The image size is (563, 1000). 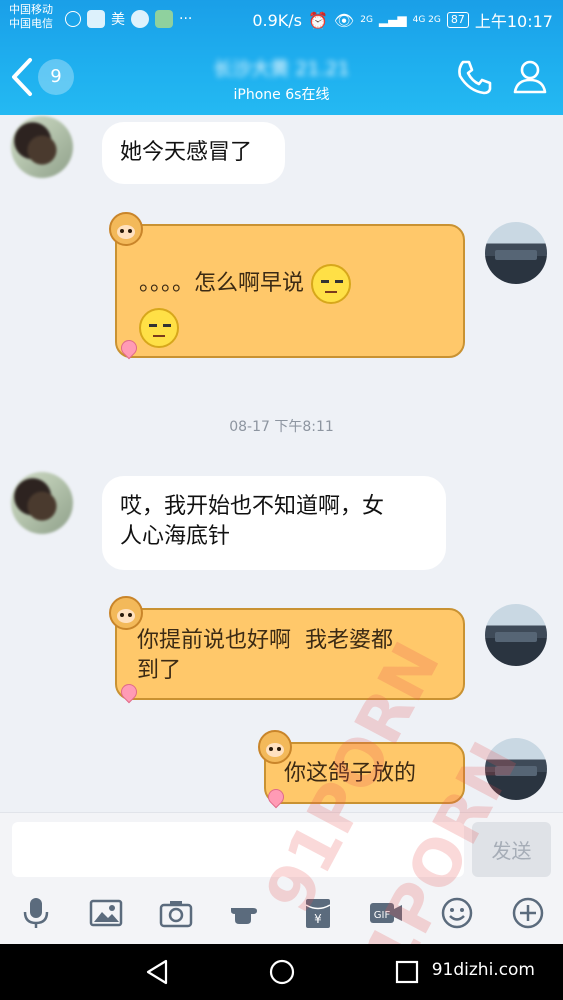 I want to click on gif-button: GIF, so click(x=386, y=913).